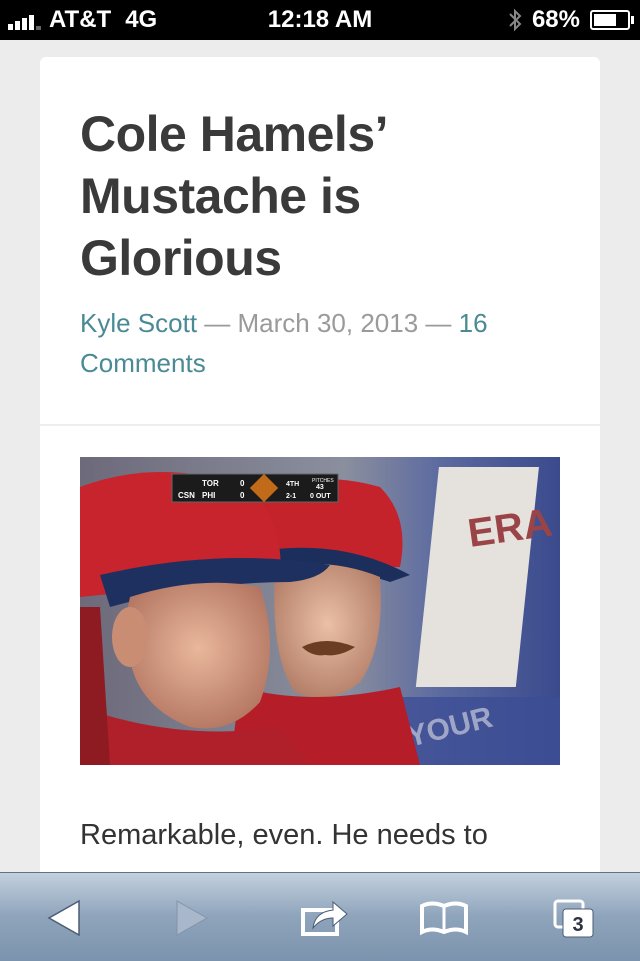  Describe the element at coordinates (320, 20) in the screenshot. I see `status-bar: AT&T 4G 12:18 AM 68%` at that location.